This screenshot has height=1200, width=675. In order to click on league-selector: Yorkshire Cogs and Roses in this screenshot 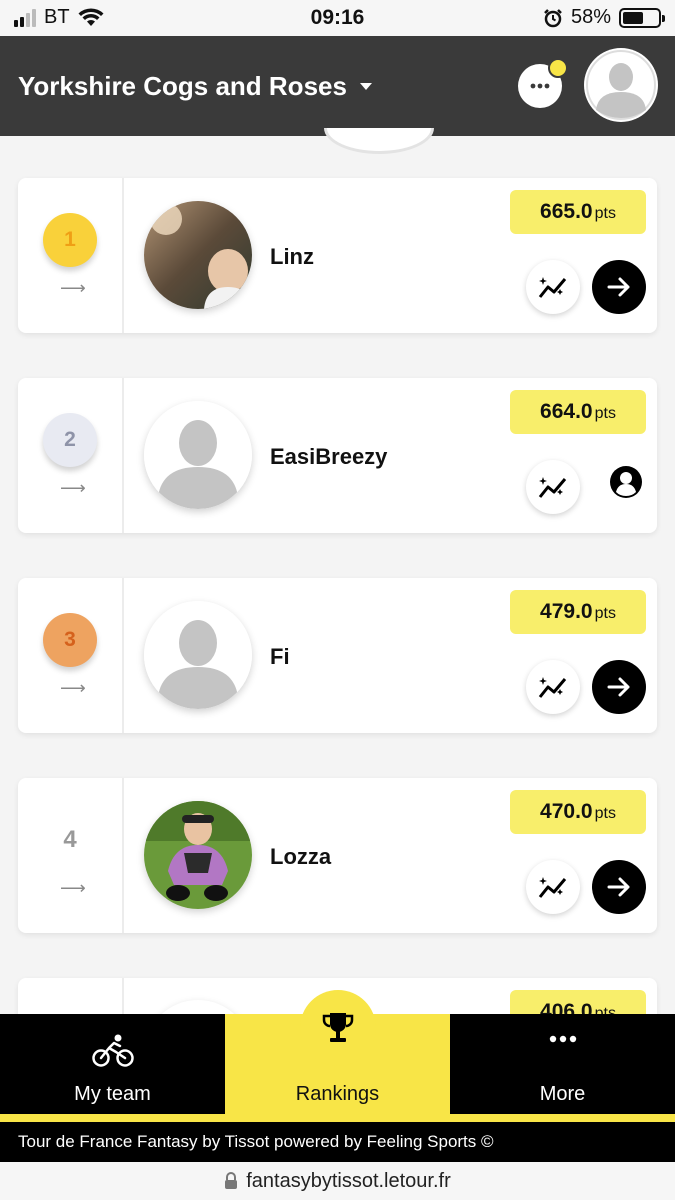, I will do `click(195, 86)`.